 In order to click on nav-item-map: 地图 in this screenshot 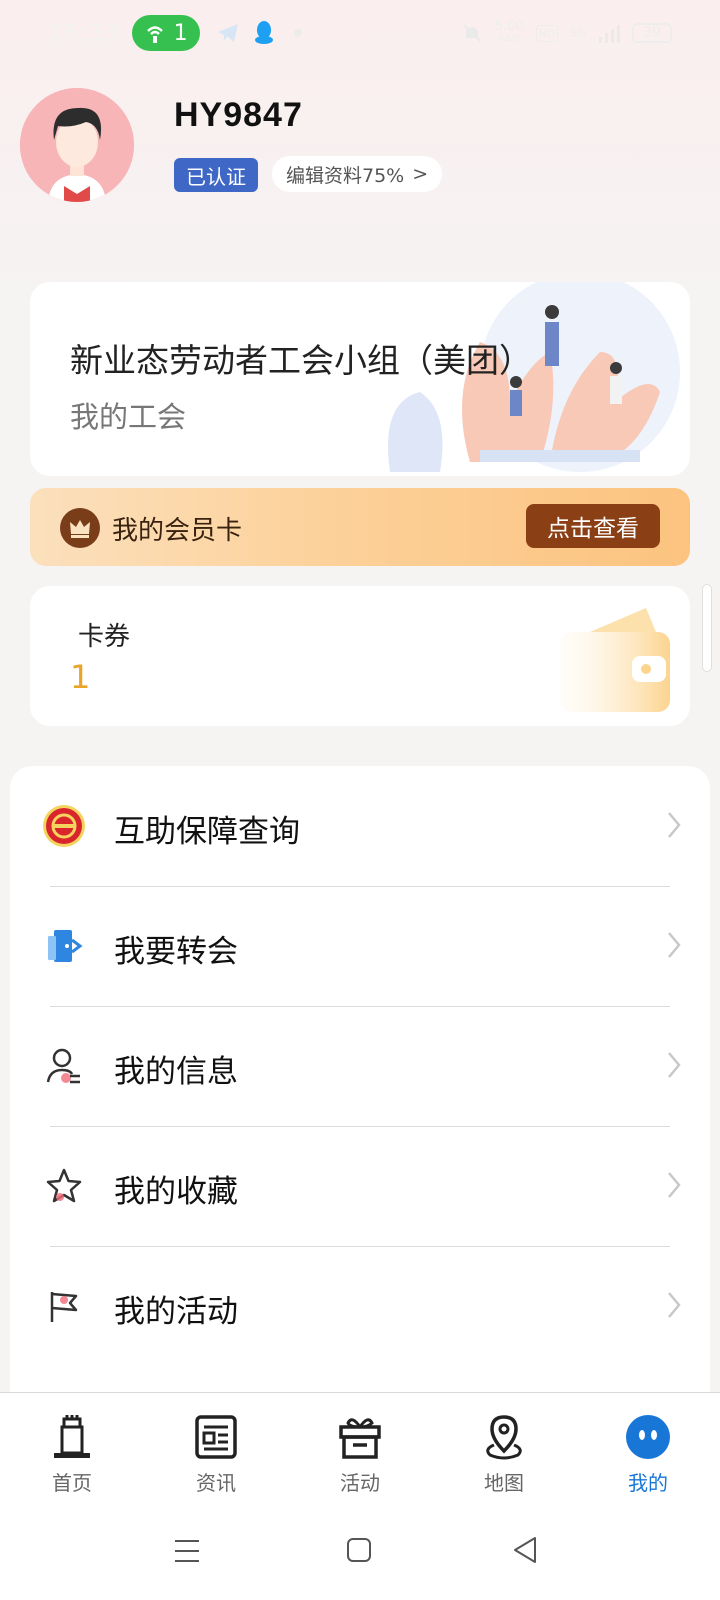, I will do `click(504, 1448)`.